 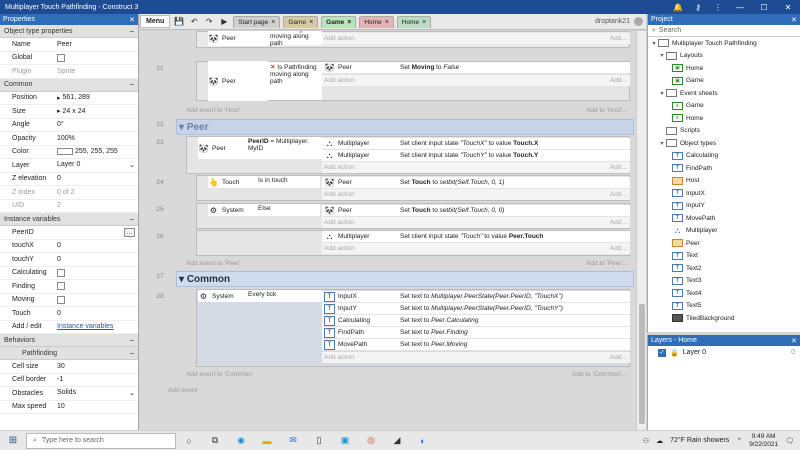 I want to click on var-touchx: touchX 0, so click(x=69, y=246).